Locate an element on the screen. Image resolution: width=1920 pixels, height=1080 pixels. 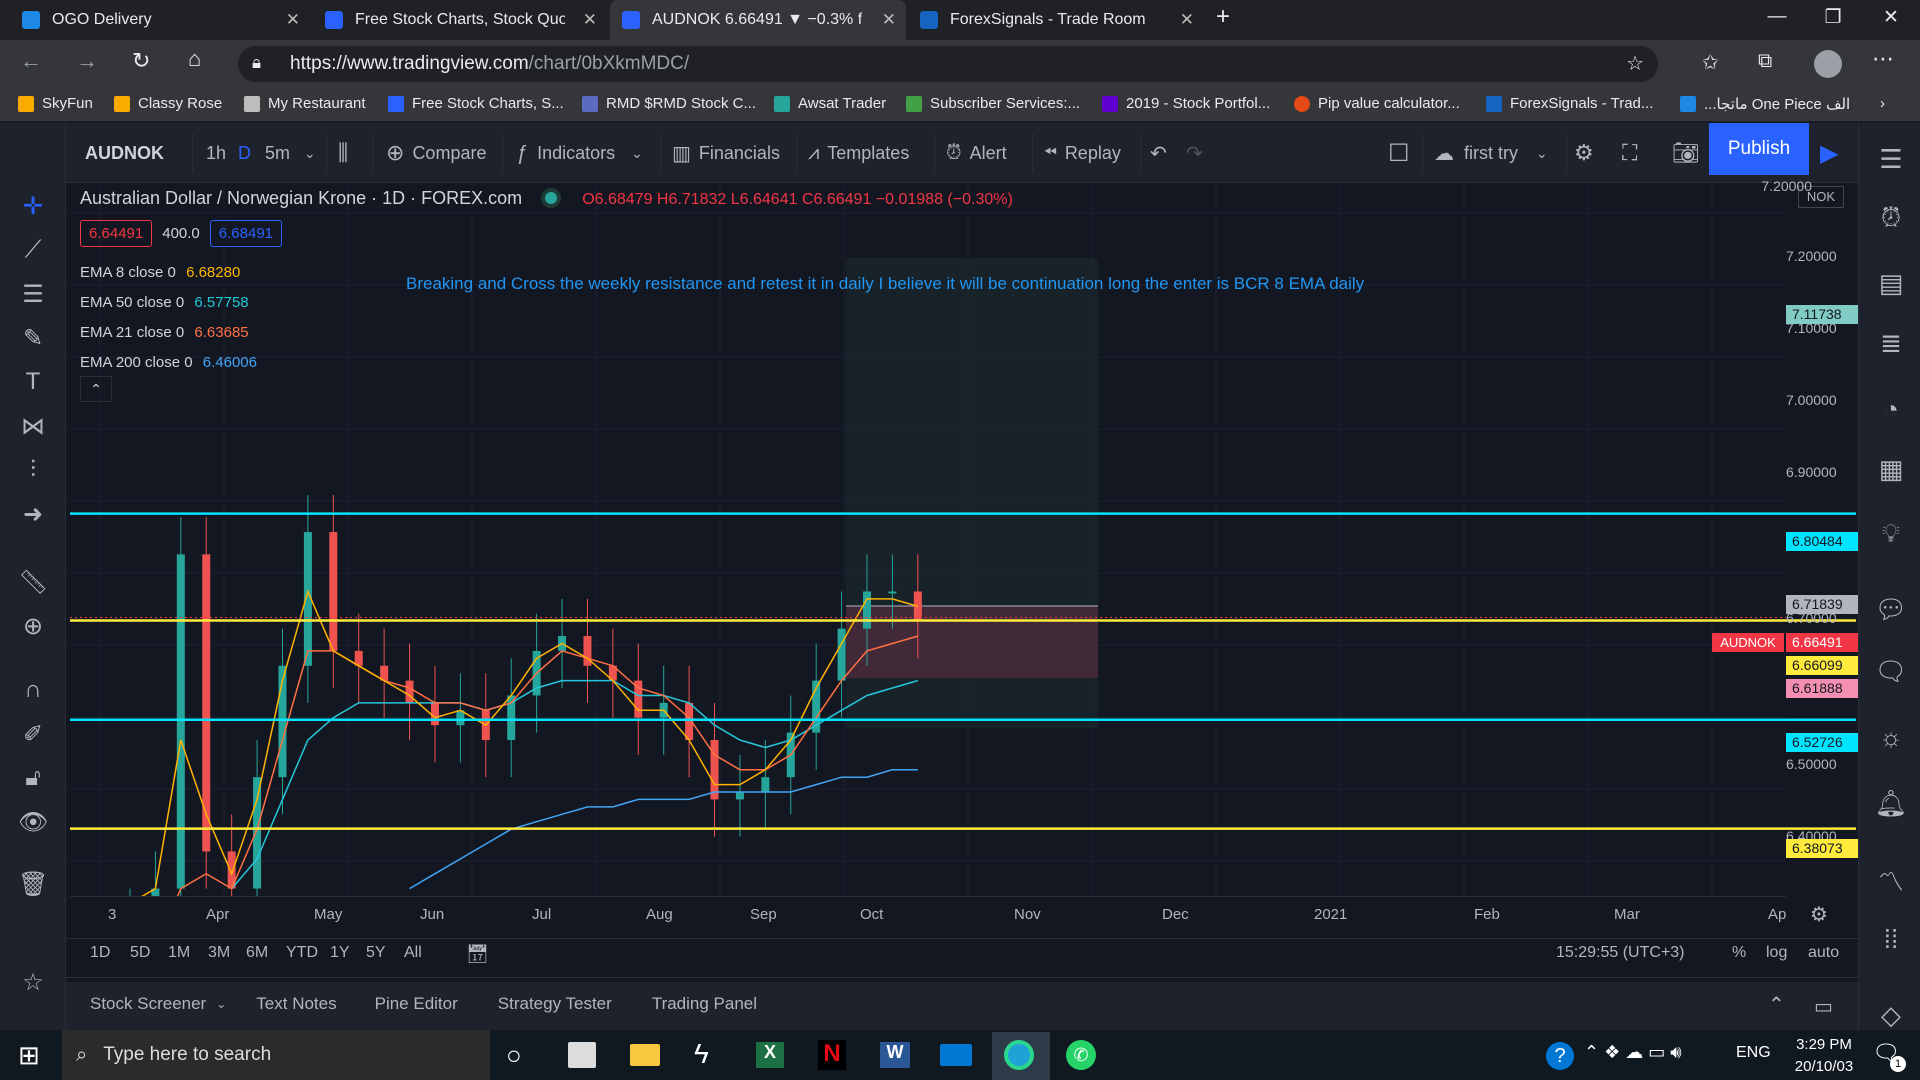
profile-avatar is located at coordinates (1828, 64).